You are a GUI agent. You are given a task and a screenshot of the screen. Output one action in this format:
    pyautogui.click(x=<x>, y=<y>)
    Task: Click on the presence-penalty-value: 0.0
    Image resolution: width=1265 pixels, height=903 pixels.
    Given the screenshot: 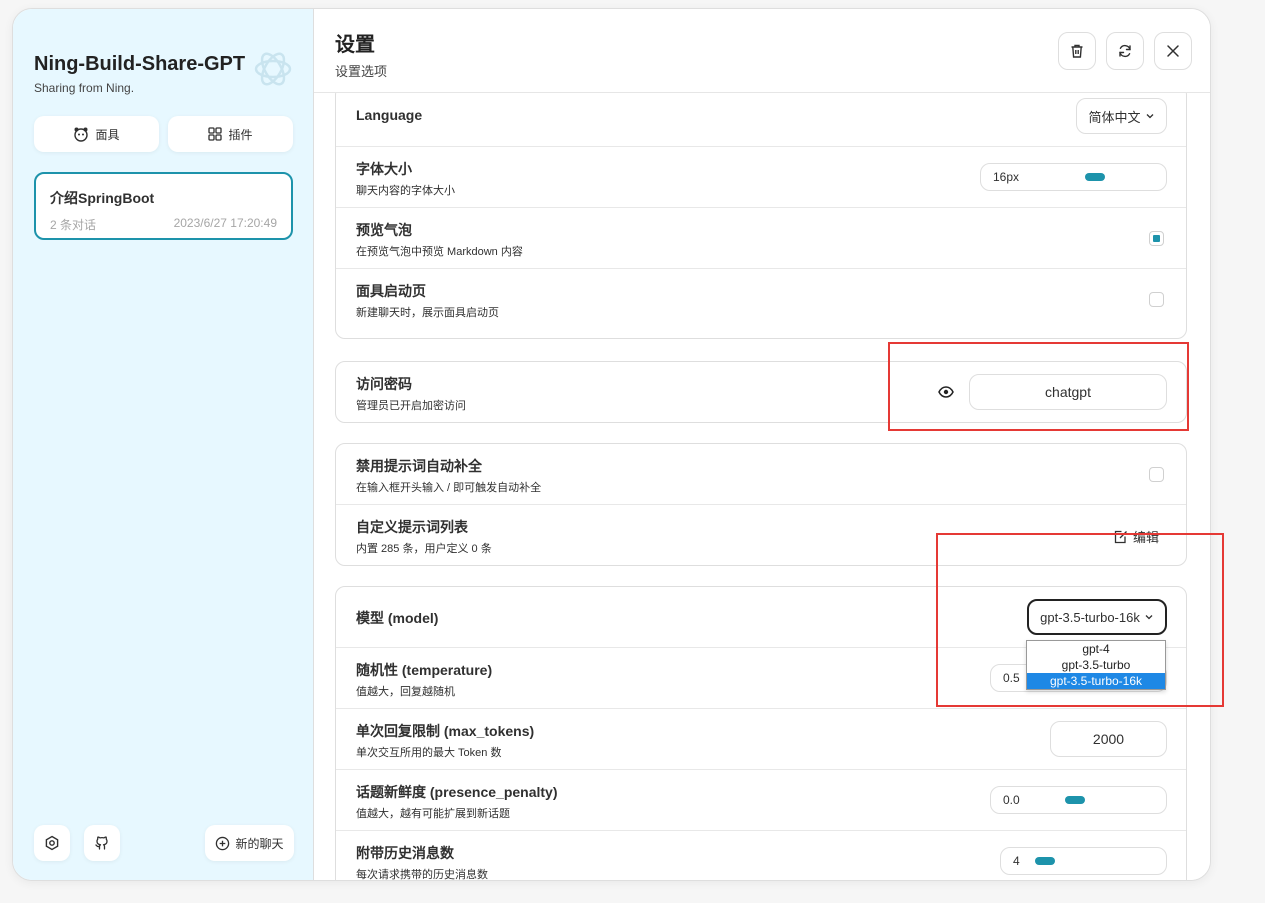 What is the action you would take?
    pyautogui.click(x=1011, y=800)
    